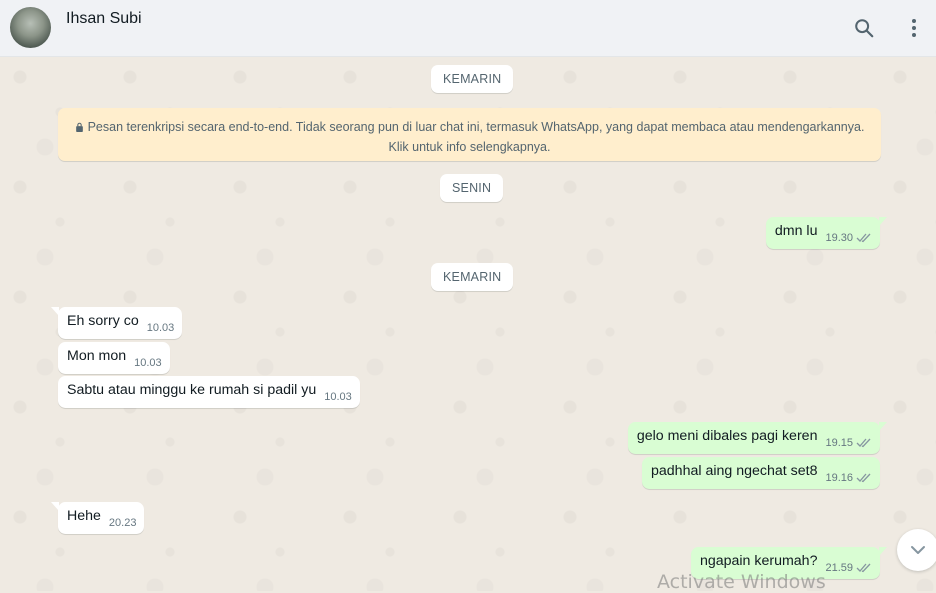 This screenshot has height=593, width=936. Describe the element at coordinates (104, 19) in the screenshot. I see `contact-name: Ihsan Subi` at that location.